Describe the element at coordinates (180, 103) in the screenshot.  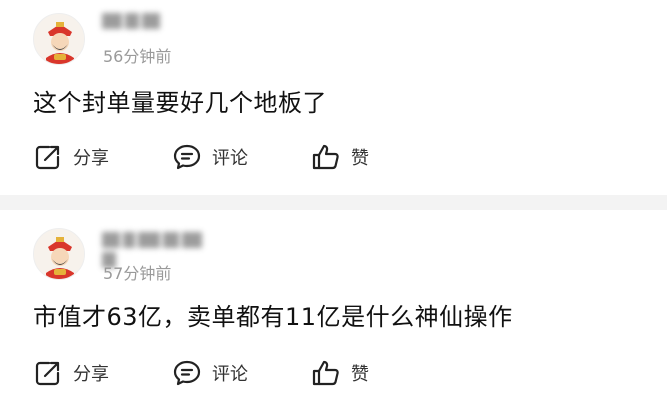
I see `comment-text: 这个封单量要好几个地板了` at that location.